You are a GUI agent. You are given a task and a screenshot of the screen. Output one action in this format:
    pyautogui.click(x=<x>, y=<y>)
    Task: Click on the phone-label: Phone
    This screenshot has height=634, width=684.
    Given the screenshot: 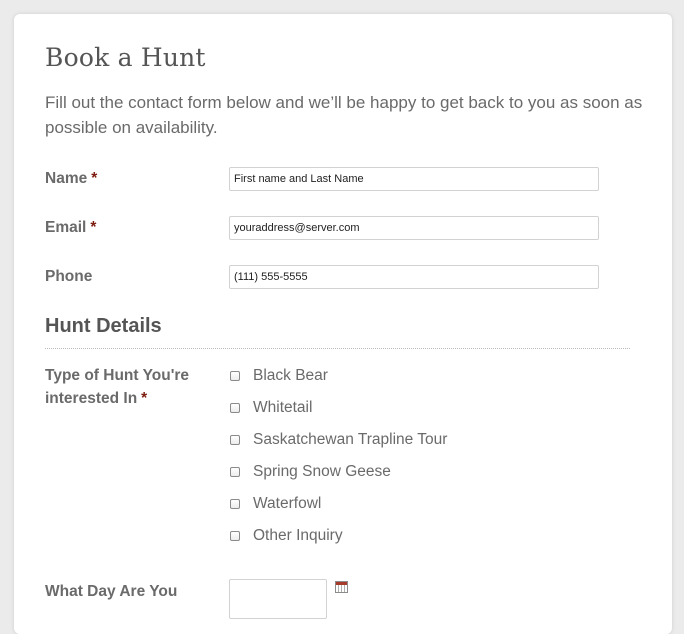 What is the action you would take?
    pyautogui.click(x=68, y=276)
    